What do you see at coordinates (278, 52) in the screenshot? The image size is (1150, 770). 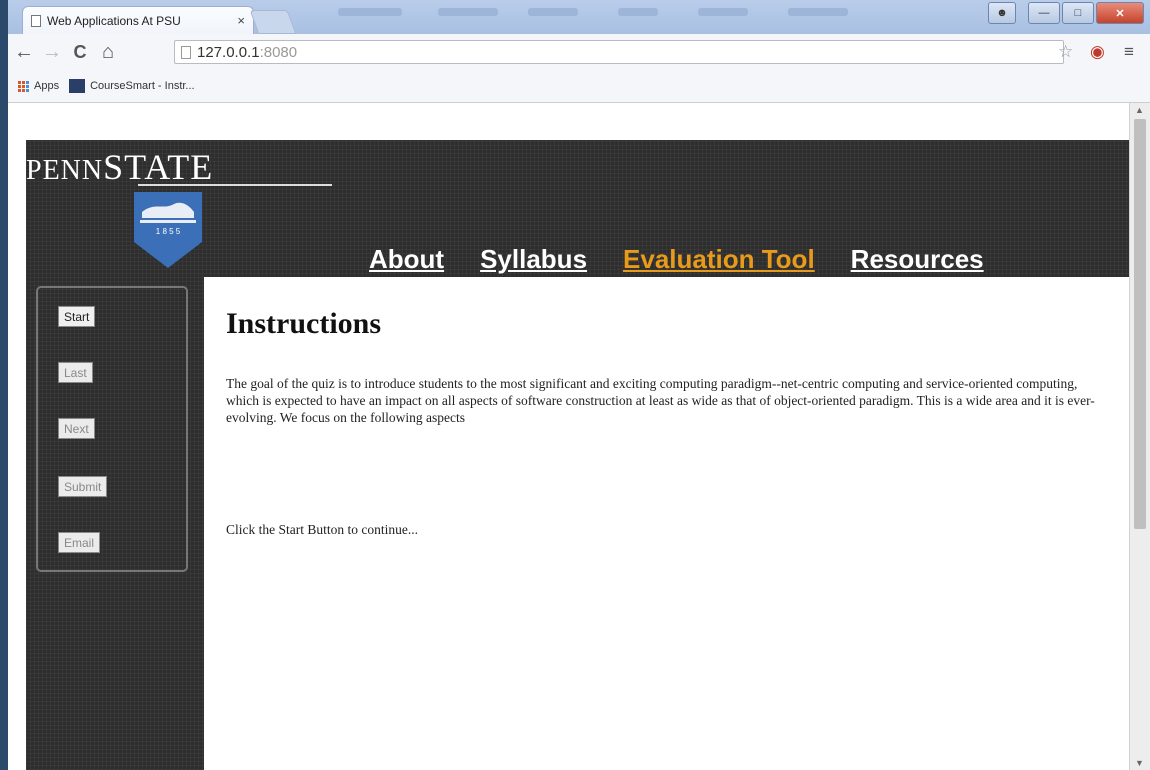 I see `url-port: :8080` at bounding box center [278, 52].